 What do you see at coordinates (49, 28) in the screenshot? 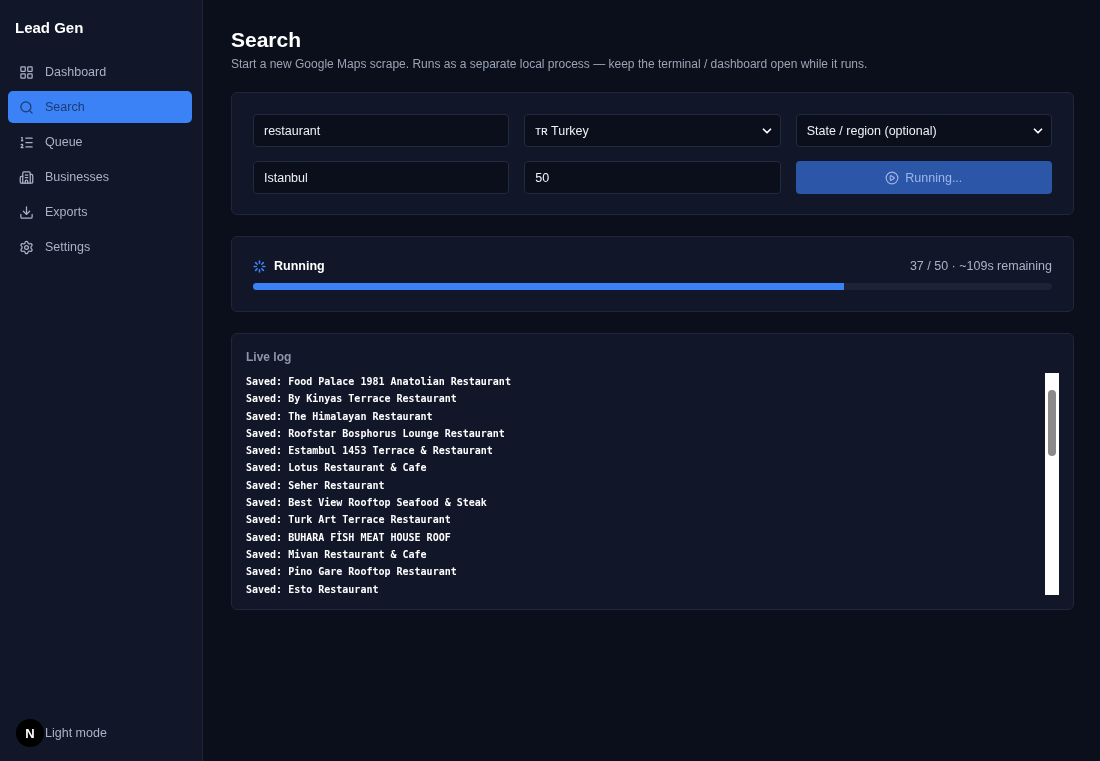
I see `app-title: Lead Gen` at bounding box center [49, 28].